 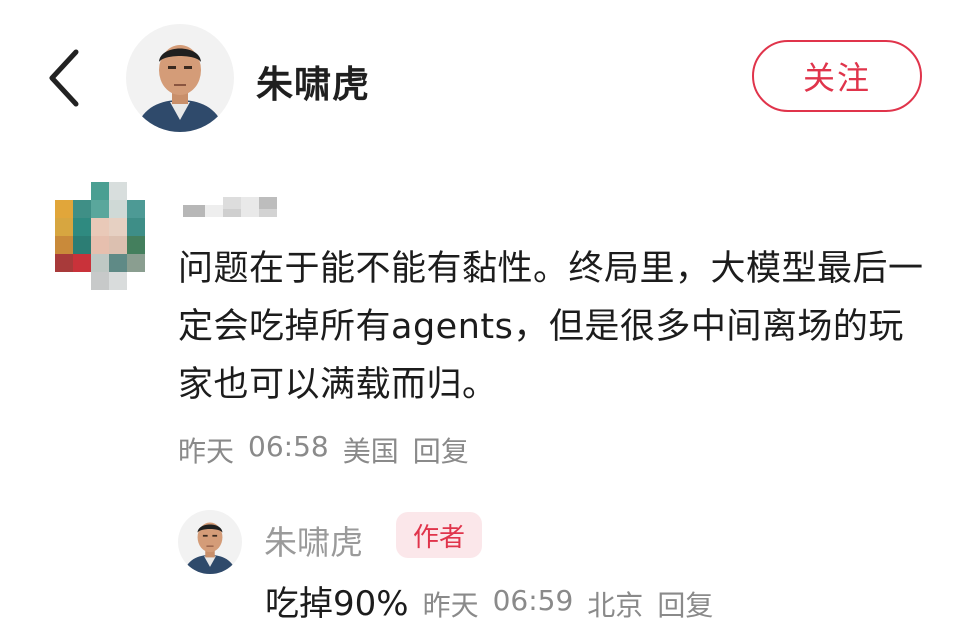 I want to click on reply-author-name: 朱啸虎, so click(x=313, y=540).